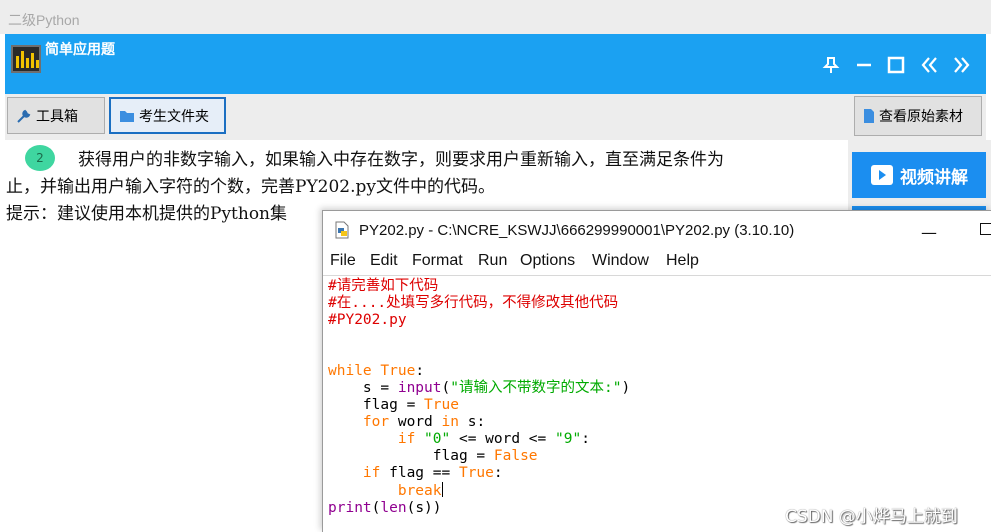 Image resolution: width=991 pixels, height=532 pixels. I want to click on double-right-icon, so click(962, 65).